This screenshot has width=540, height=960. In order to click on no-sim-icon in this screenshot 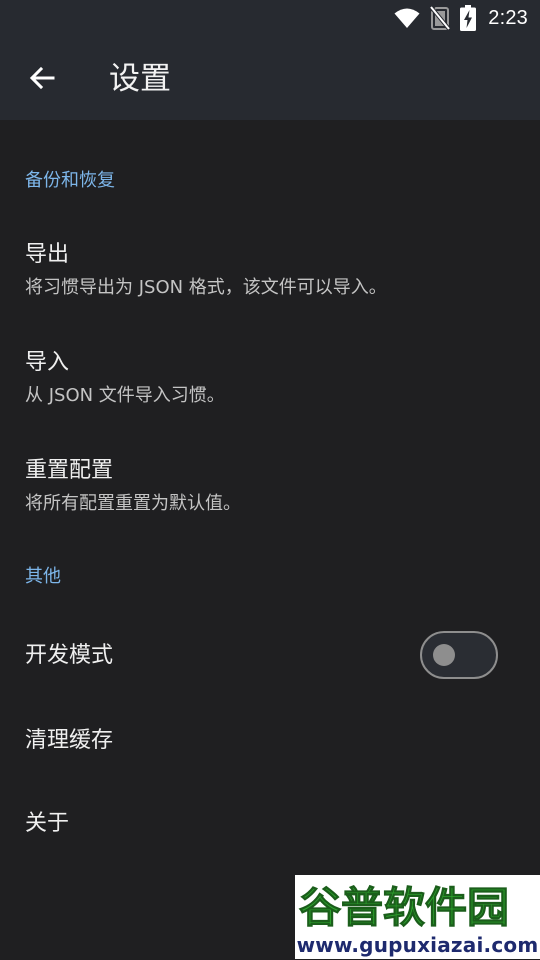, I will do `click(440, 18)`.